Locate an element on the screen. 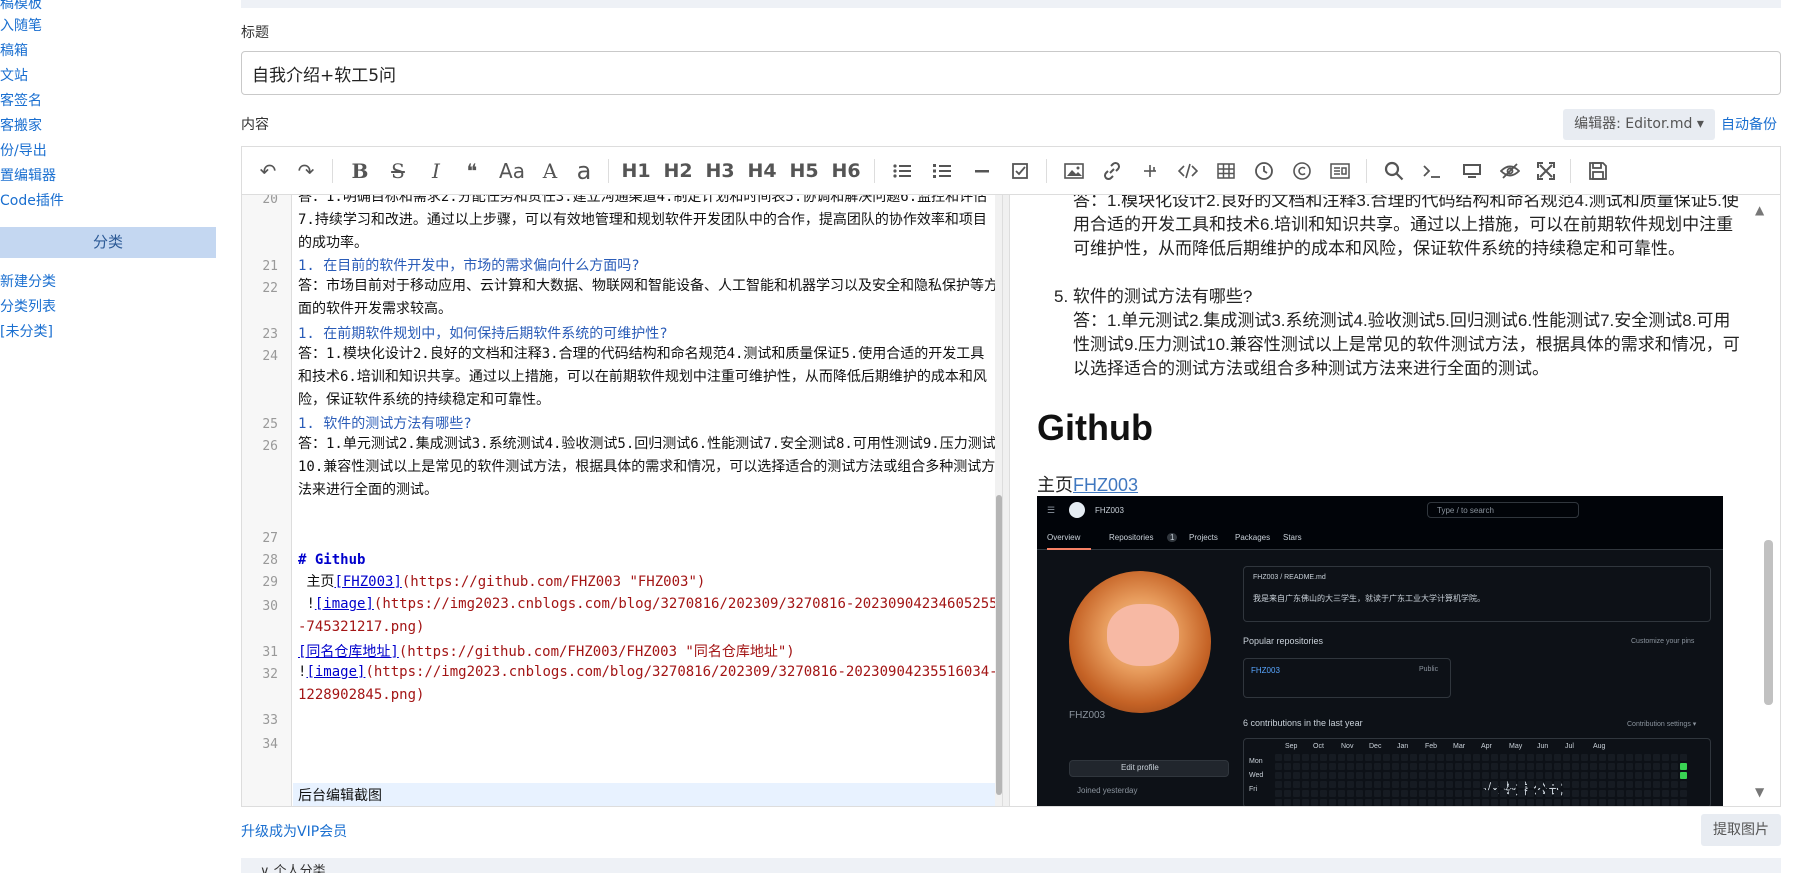 Image resolution: width=1793 pixels, height=873 pixels. terminal-icon is located at coordinates (1432, 171).